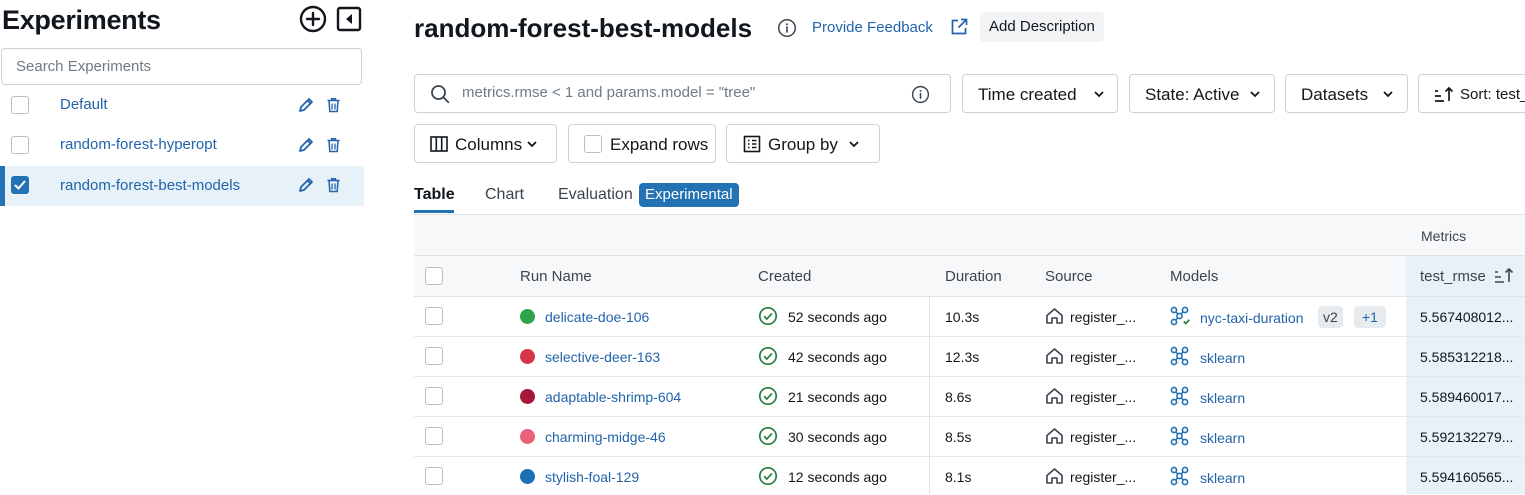 Image resolution: width=1525 pixels, height=495 pixels. Describe the element at coordinates (1192, 94) in the screenshot. I see `state-label: State: Active` at that location.